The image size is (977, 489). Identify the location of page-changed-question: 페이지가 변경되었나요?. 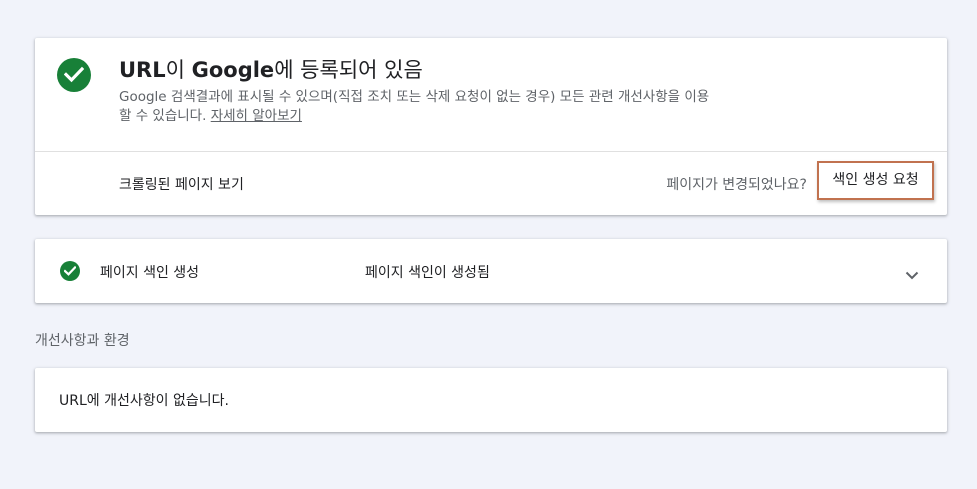
(736, 185).